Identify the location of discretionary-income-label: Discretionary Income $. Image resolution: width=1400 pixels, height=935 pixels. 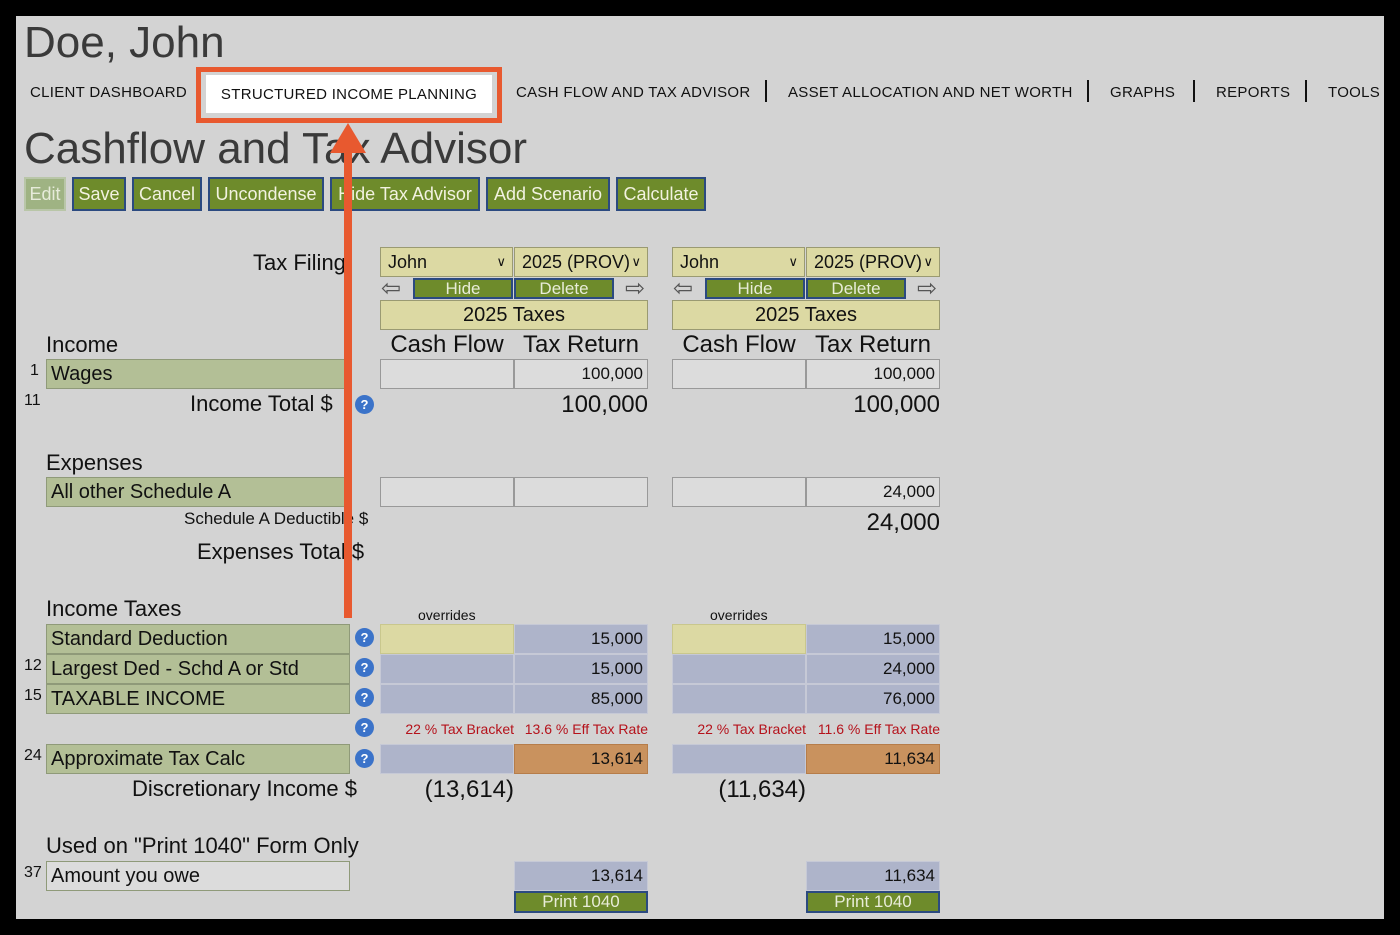
(244, 788).